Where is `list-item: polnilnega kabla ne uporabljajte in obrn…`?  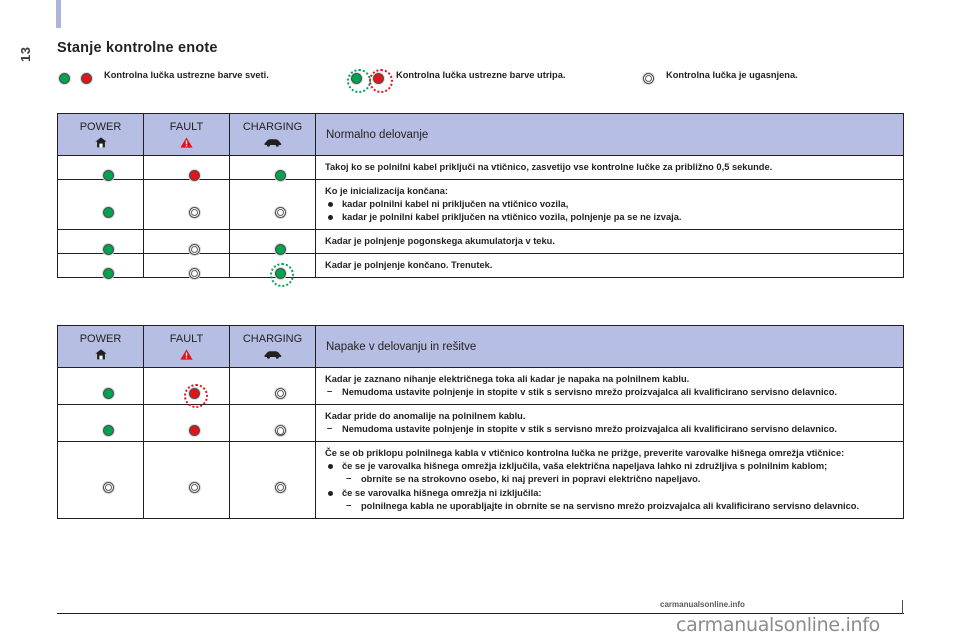
list-item: polnilnega kabla ne uporabljajte in obrn… is located at coordinates (618, 505).